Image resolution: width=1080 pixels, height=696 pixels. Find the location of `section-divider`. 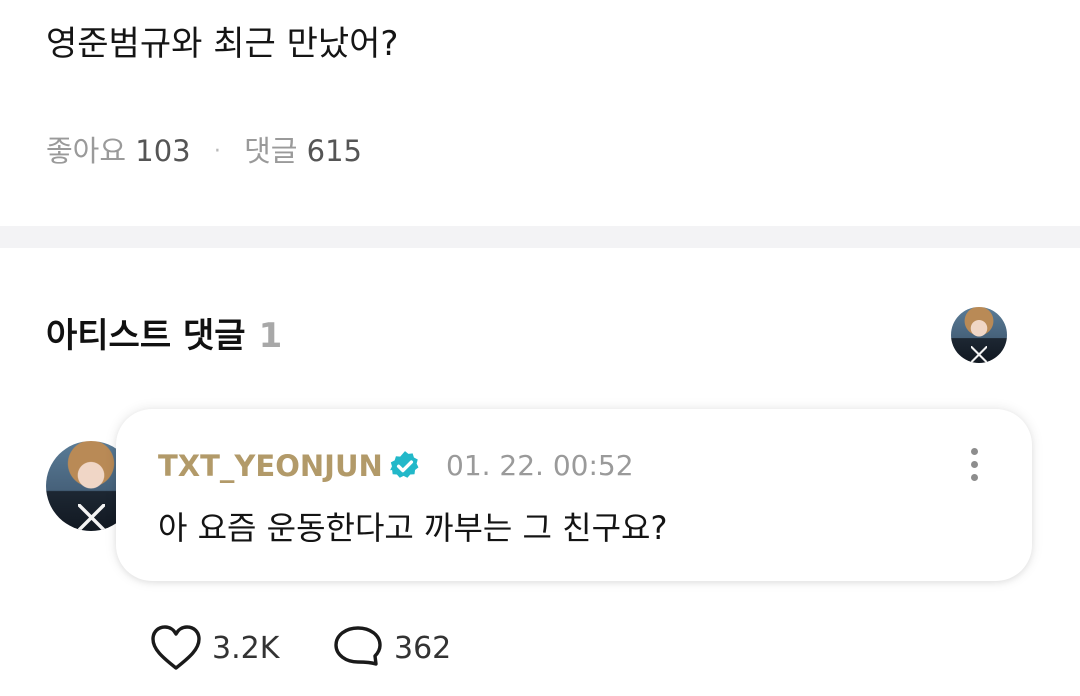

section-divider is located at coordinates (540, 237).